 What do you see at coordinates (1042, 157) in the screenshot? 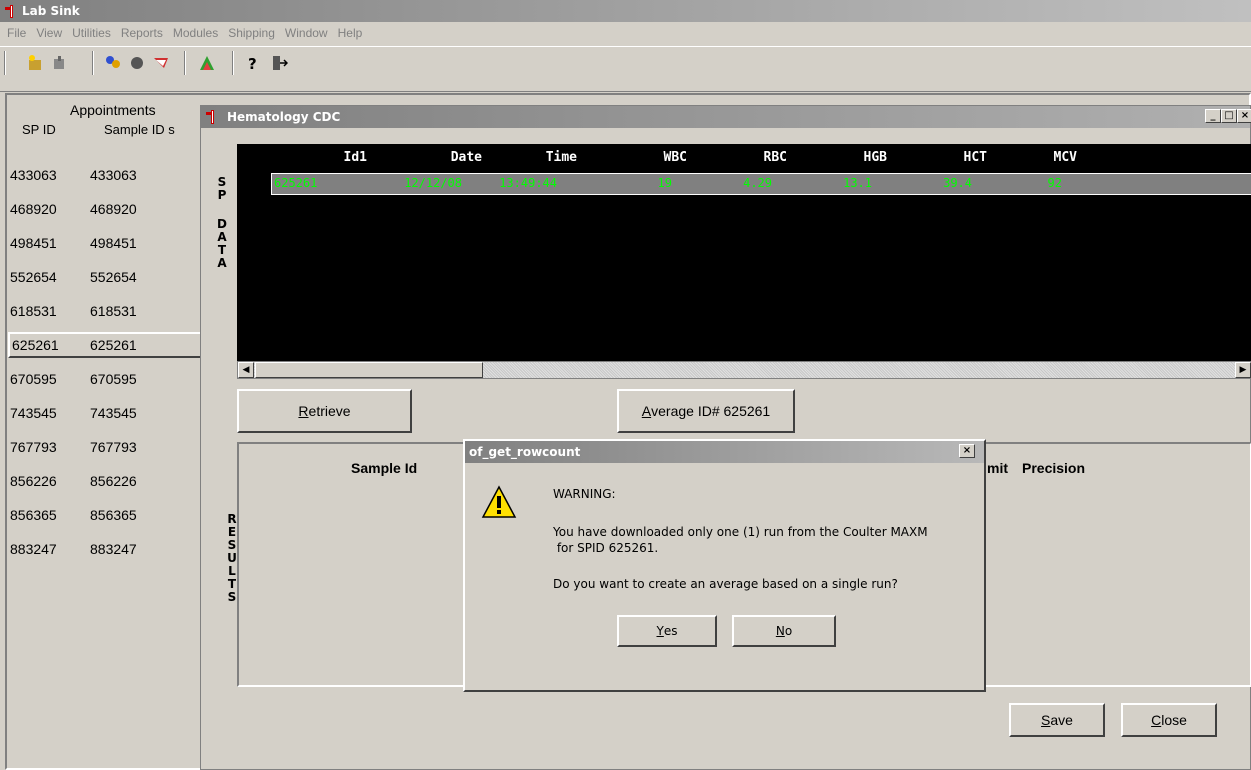
I see `column-header: MCV` at bounding box center [1042, 157].